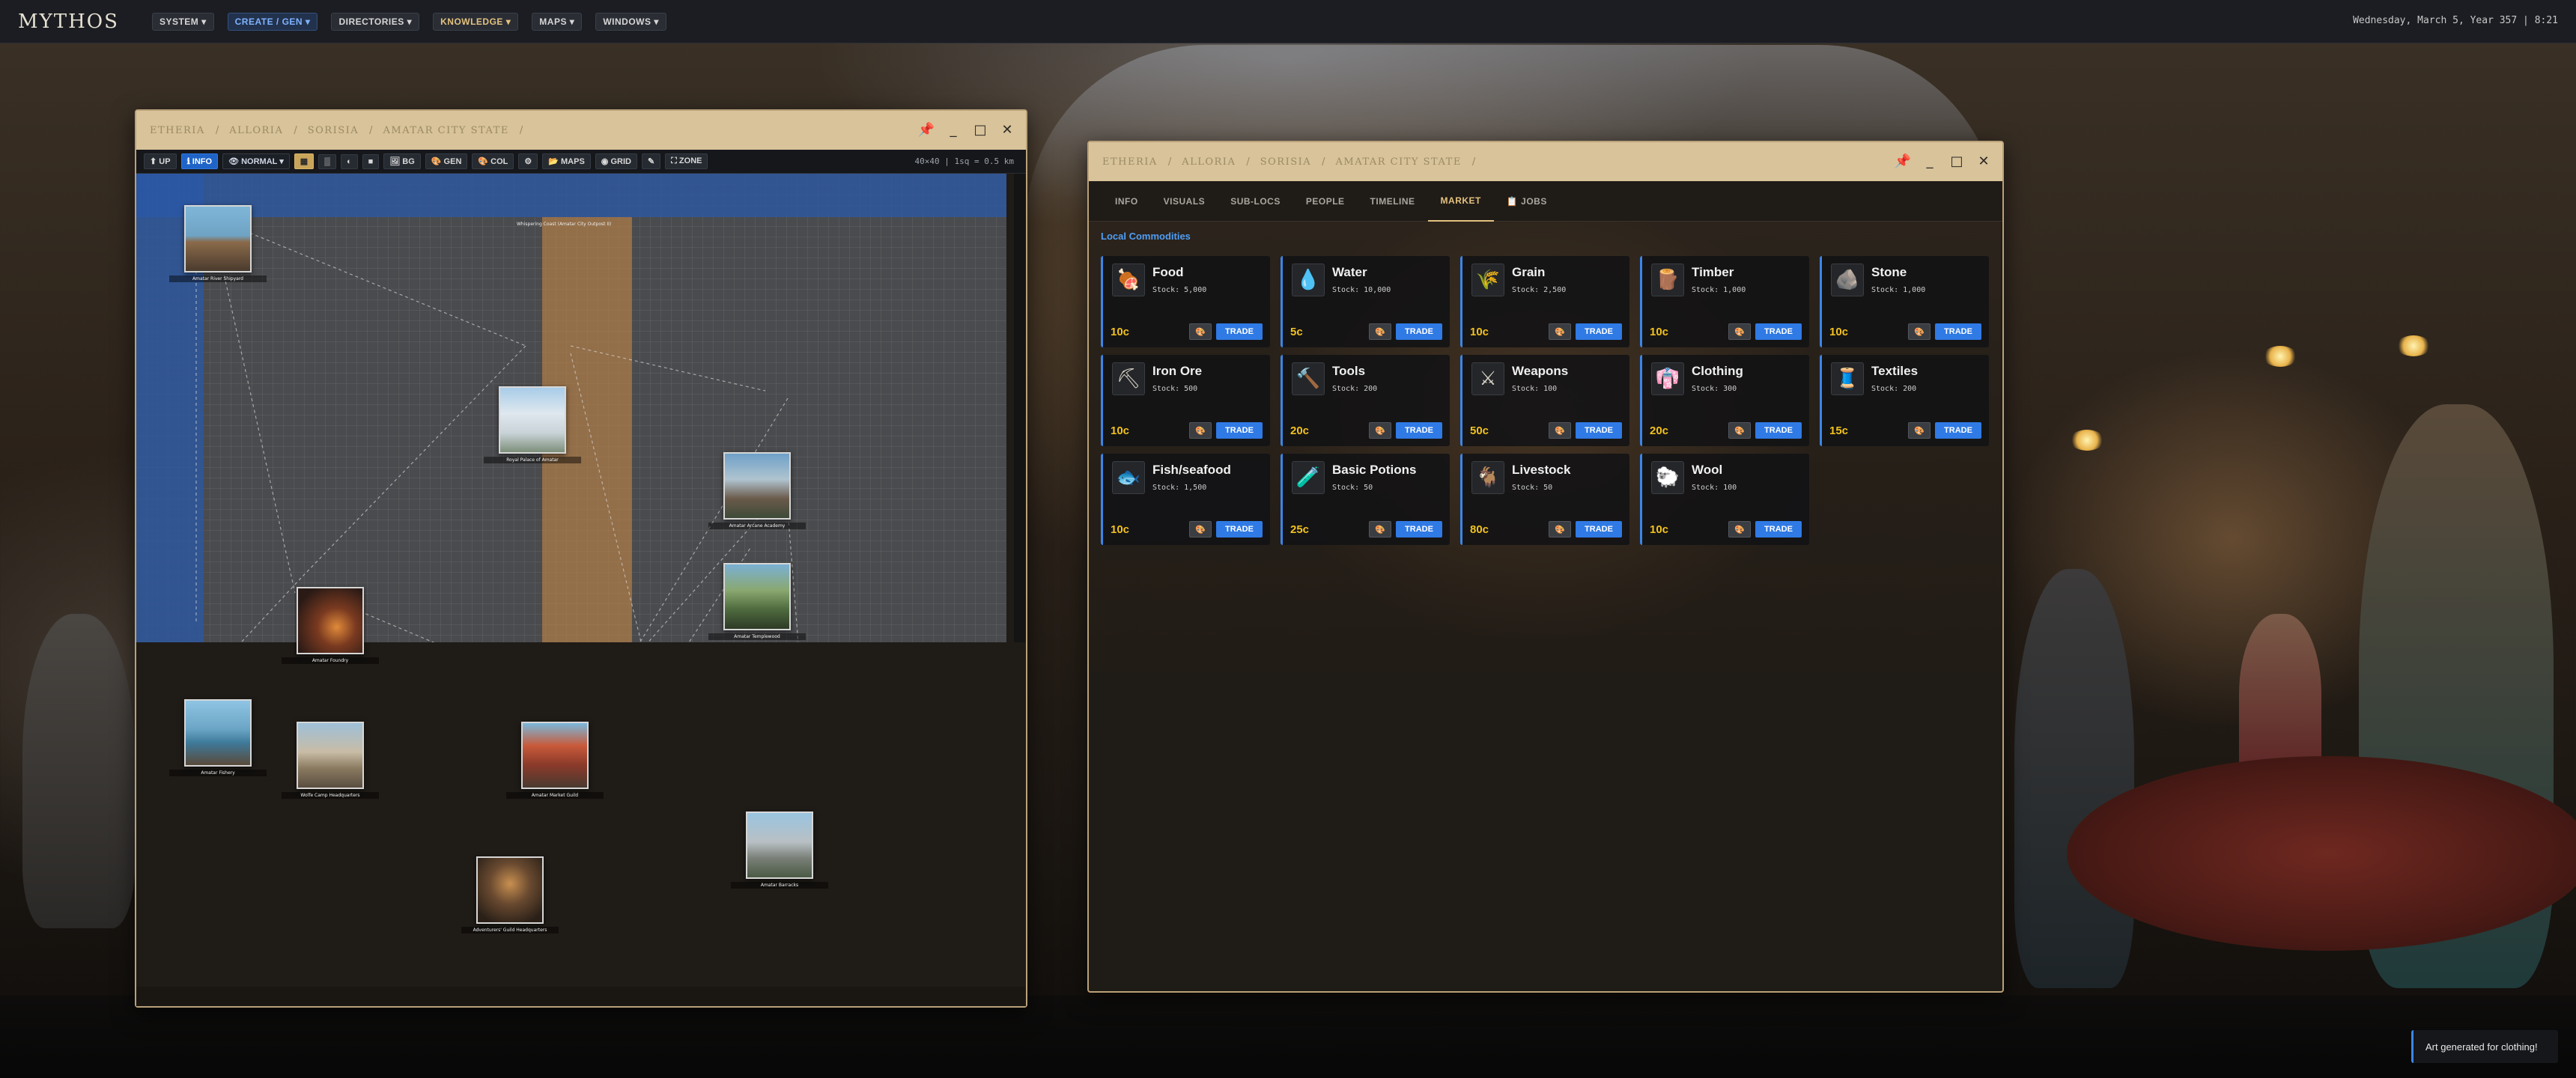 The width and height of the screenshot is (2576, 1078). What do you see at coordinates (1713, 272) in the screenshot?
I see `commodity-name: Timber` at bounding box center [1713, 272].